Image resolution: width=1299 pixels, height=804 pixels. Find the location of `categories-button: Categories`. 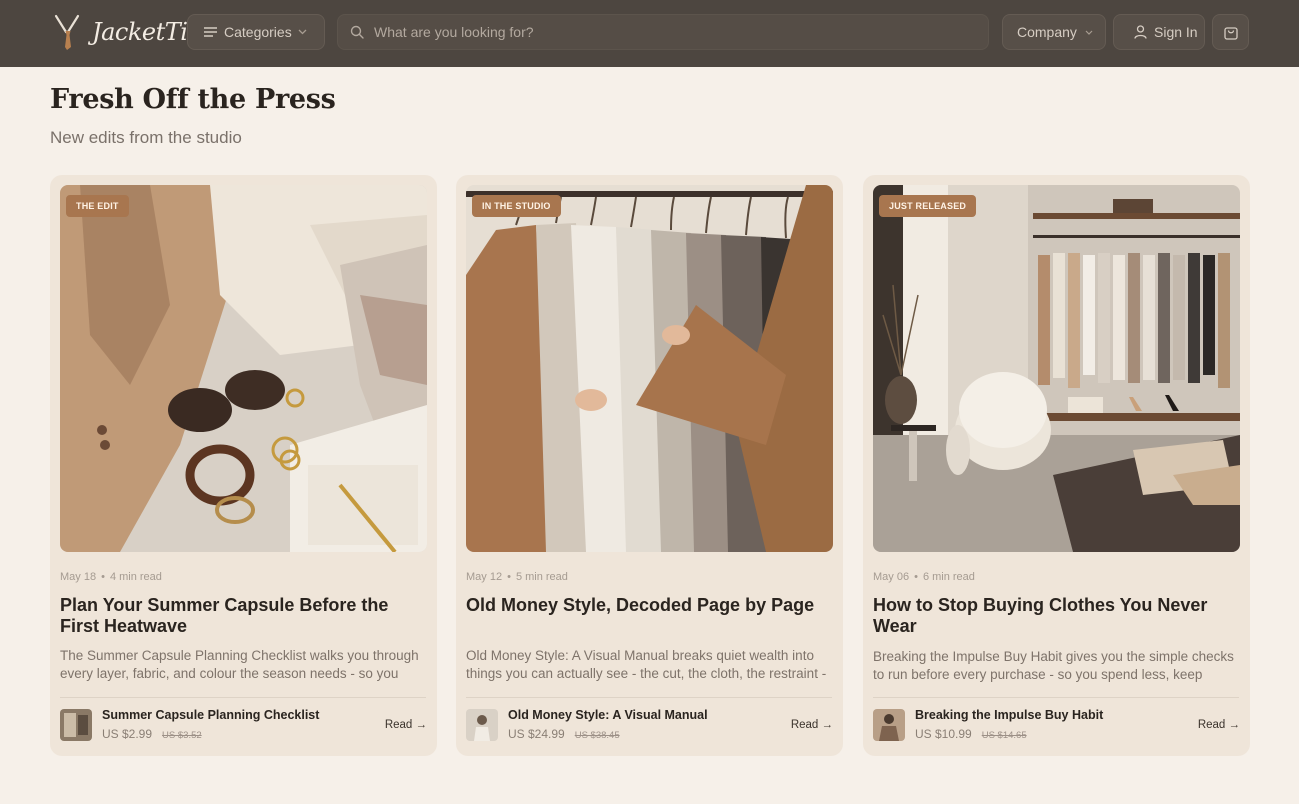

categories-button: Categories is located at coordinates (256, 32).